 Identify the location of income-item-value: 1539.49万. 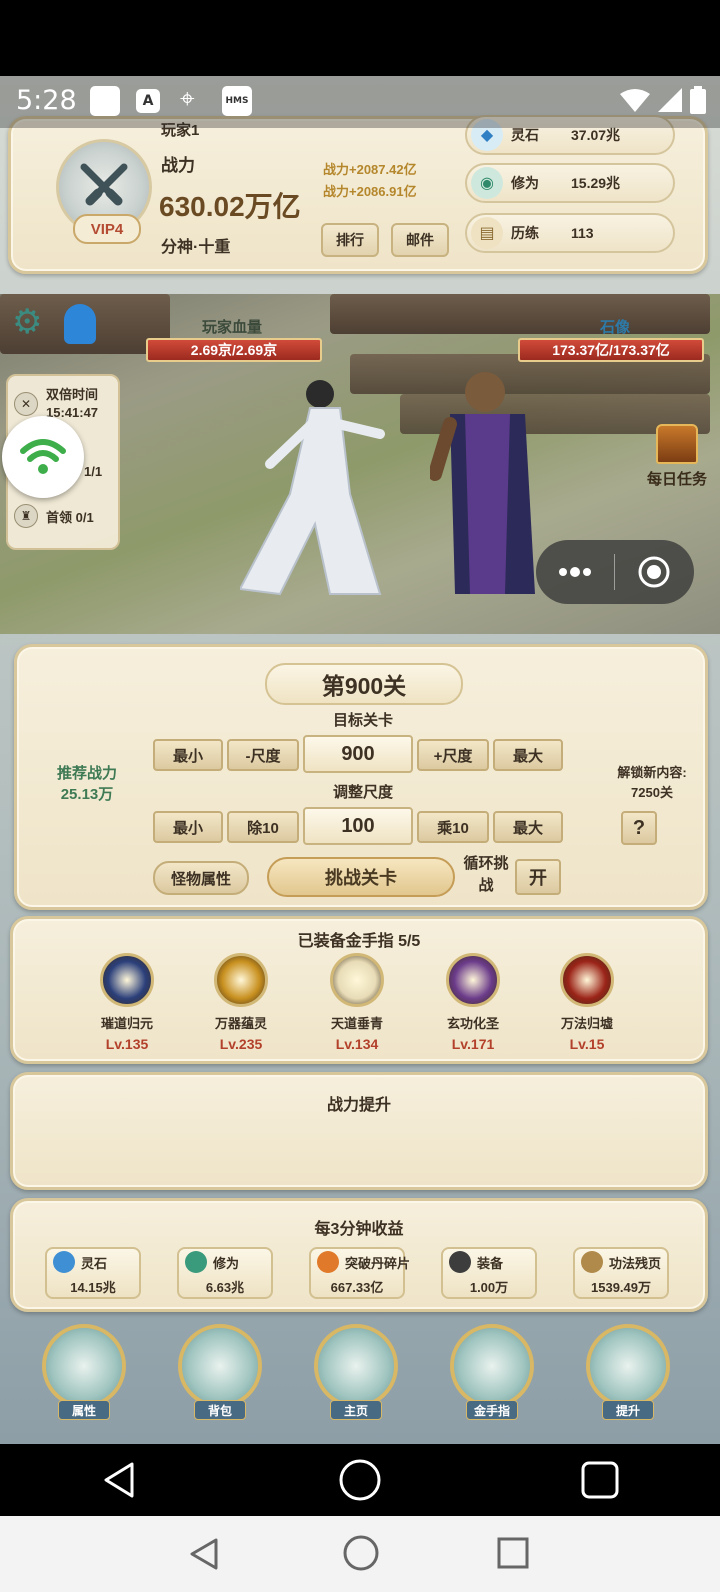
(621, 1287).